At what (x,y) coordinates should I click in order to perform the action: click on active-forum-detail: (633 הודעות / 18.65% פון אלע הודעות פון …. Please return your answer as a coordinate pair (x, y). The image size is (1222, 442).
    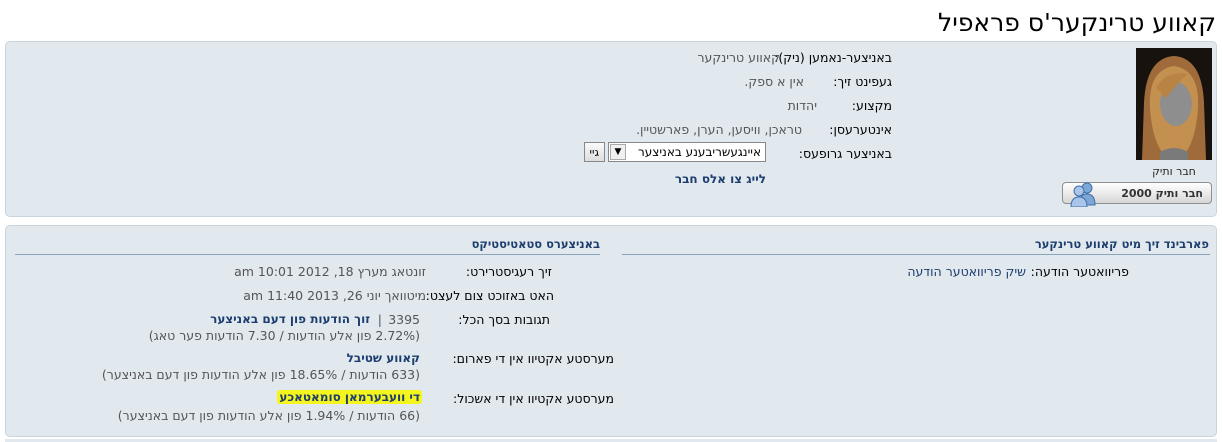
    Looking at the image, I should click on (260, 374).